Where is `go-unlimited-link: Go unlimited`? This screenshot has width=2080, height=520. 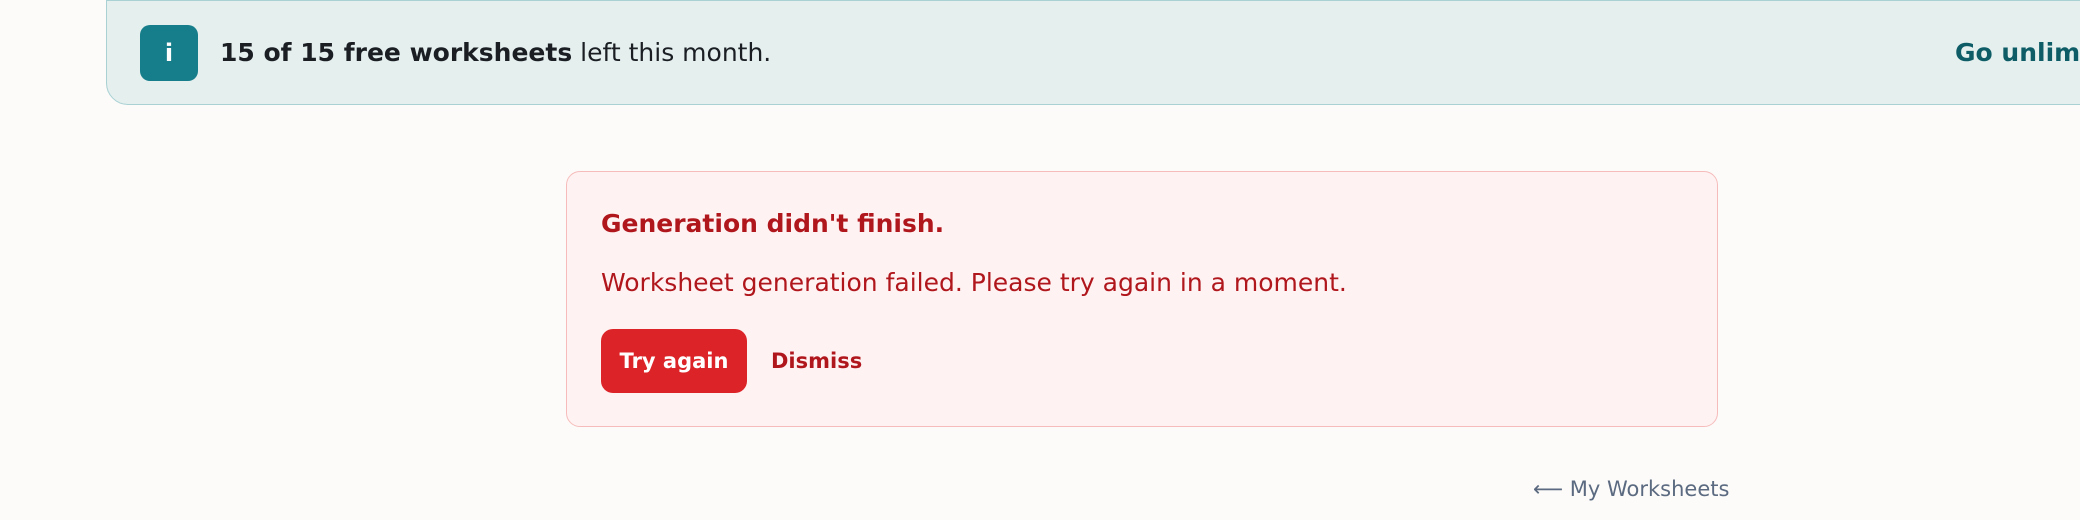
go-unlimited-link: Go unlimited is located at coordinates (2017, 53).